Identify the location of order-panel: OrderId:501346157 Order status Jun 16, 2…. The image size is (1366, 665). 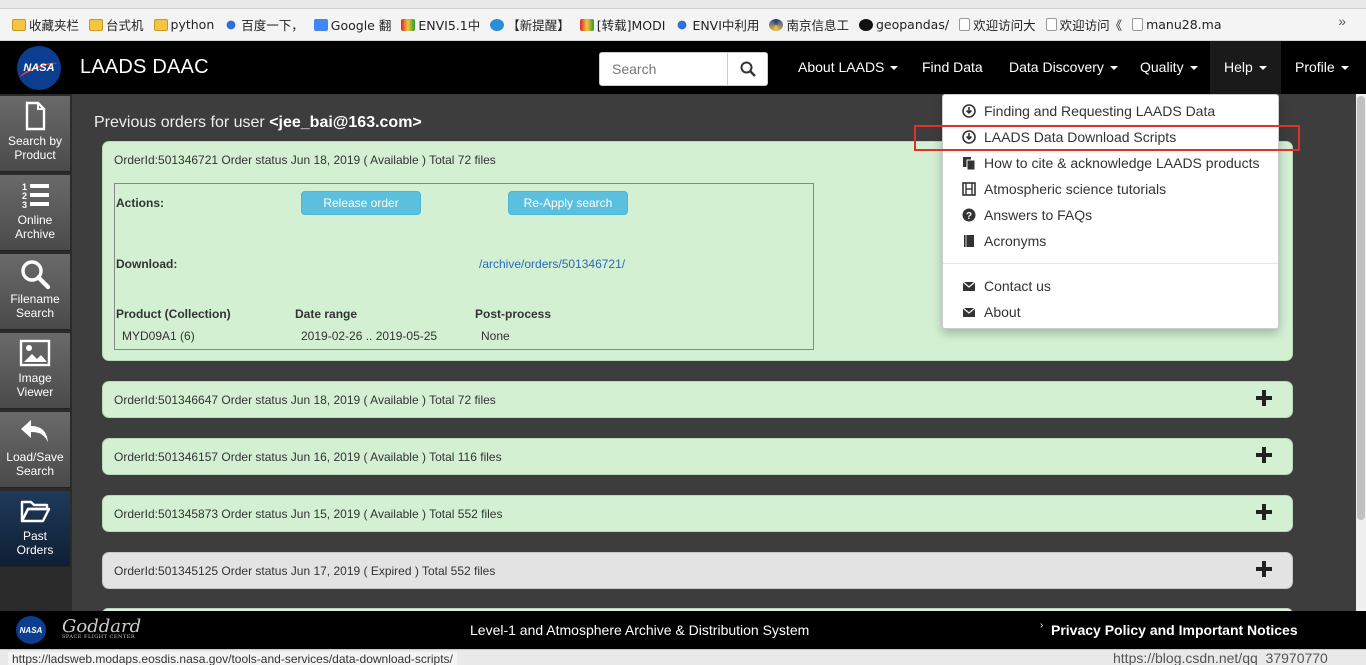
(697, 456).